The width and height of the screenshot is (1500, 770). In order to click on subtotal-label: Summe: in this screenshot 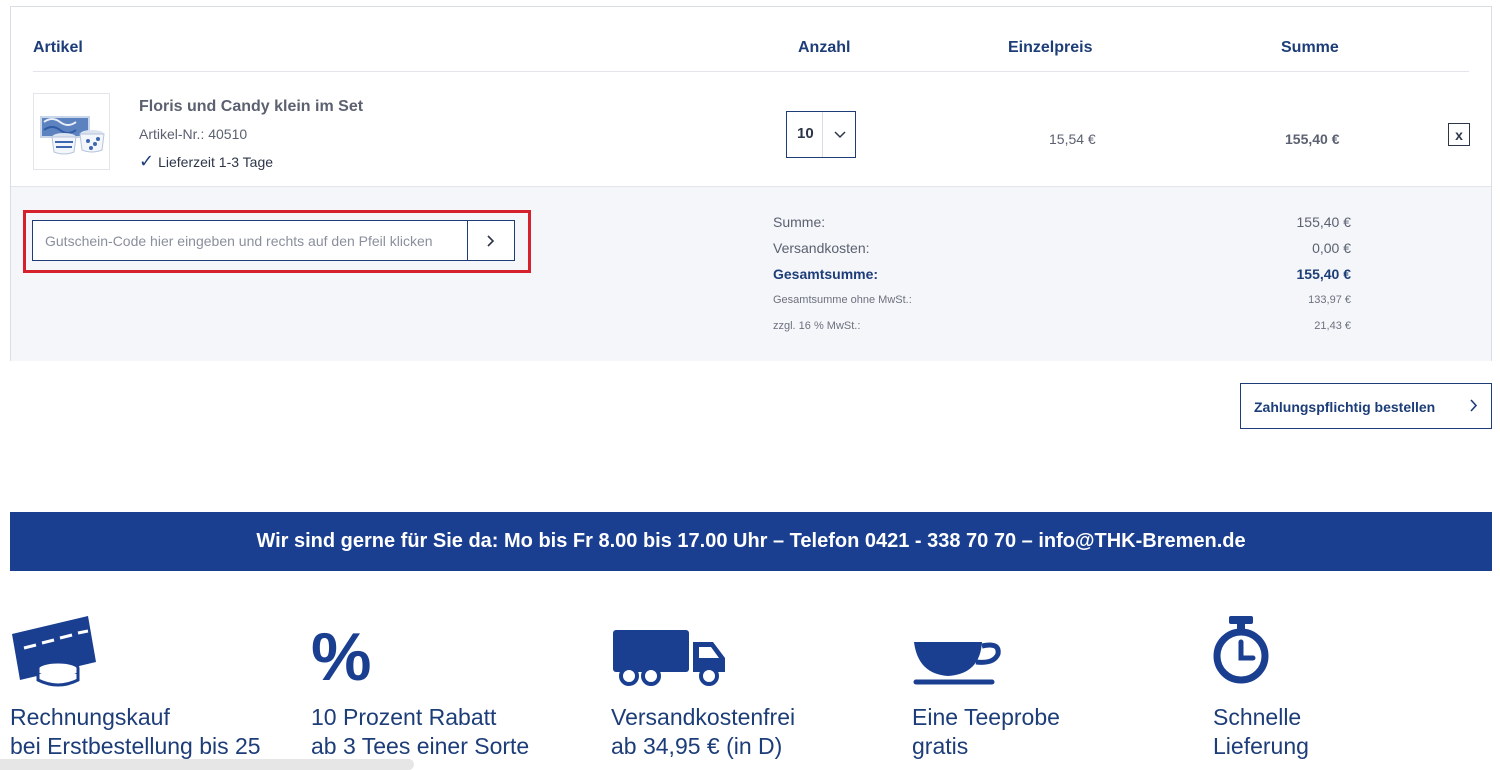, I will do `click(799, 222)`.